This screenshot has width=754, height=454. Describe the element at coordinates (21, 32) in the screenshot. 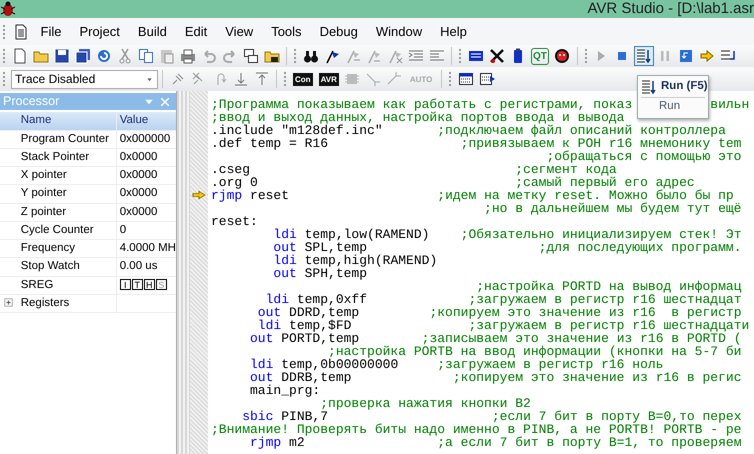

I see `document-icon` at that location.